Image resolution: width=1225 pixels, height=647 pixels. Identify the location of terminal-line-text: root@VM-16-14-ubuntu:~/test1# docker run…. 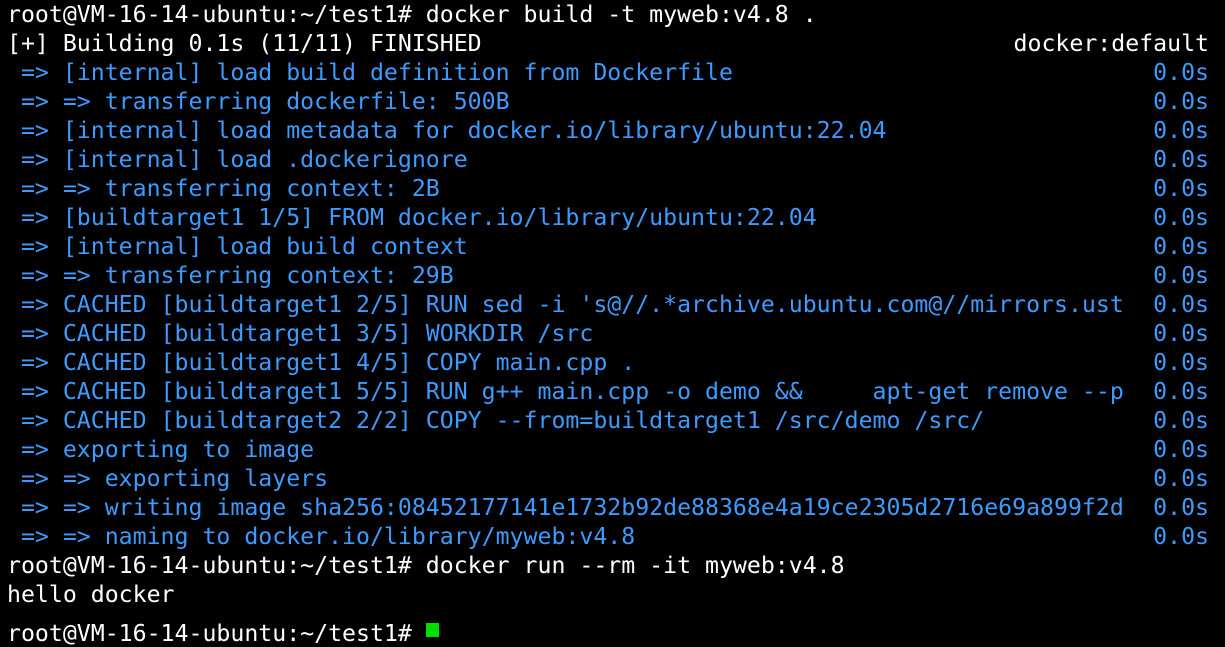
(426, 565).